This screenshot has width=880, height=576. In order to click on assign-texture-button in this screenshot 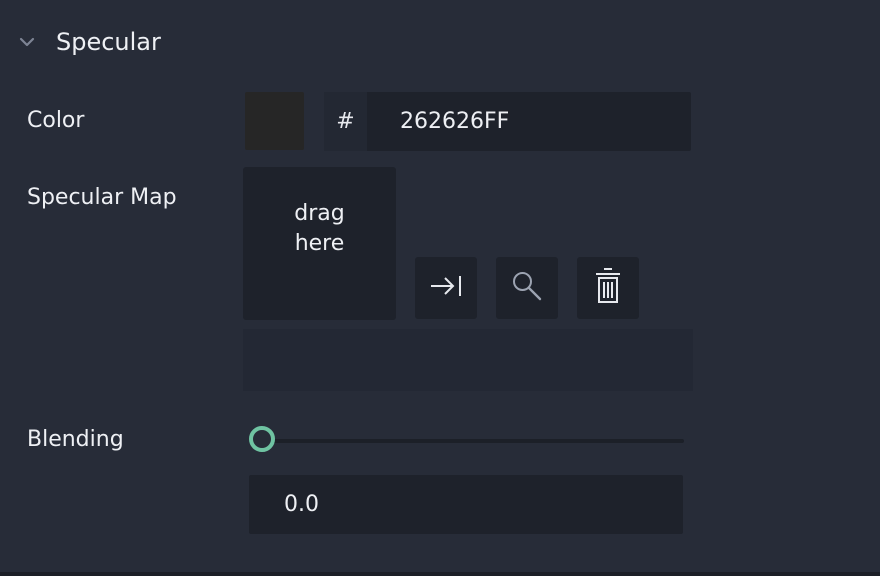, I will do `click(446, 288)`.